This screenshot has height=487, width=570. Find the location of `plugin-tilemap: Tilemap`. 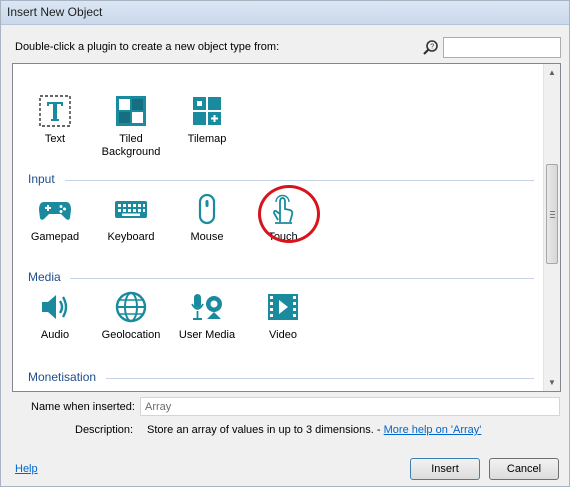

plugin-tilemap: Tilemap is located at coordinates (207, 120).